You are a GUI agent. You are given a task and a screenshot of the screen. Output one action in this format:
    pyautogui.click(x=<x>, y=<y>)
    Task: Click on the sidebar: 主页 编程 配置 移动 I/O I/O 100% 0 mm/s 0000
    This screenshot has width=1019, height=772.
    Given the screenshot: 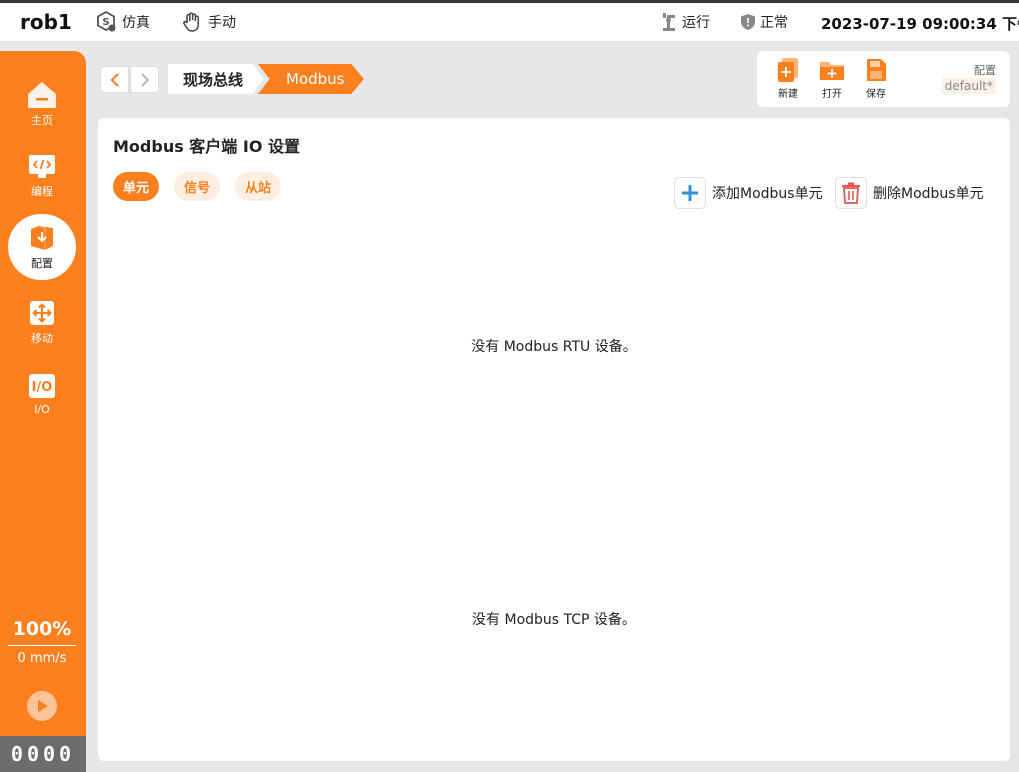 What is the action you would take?
    pyautogui.click(x=43, y=411)
    